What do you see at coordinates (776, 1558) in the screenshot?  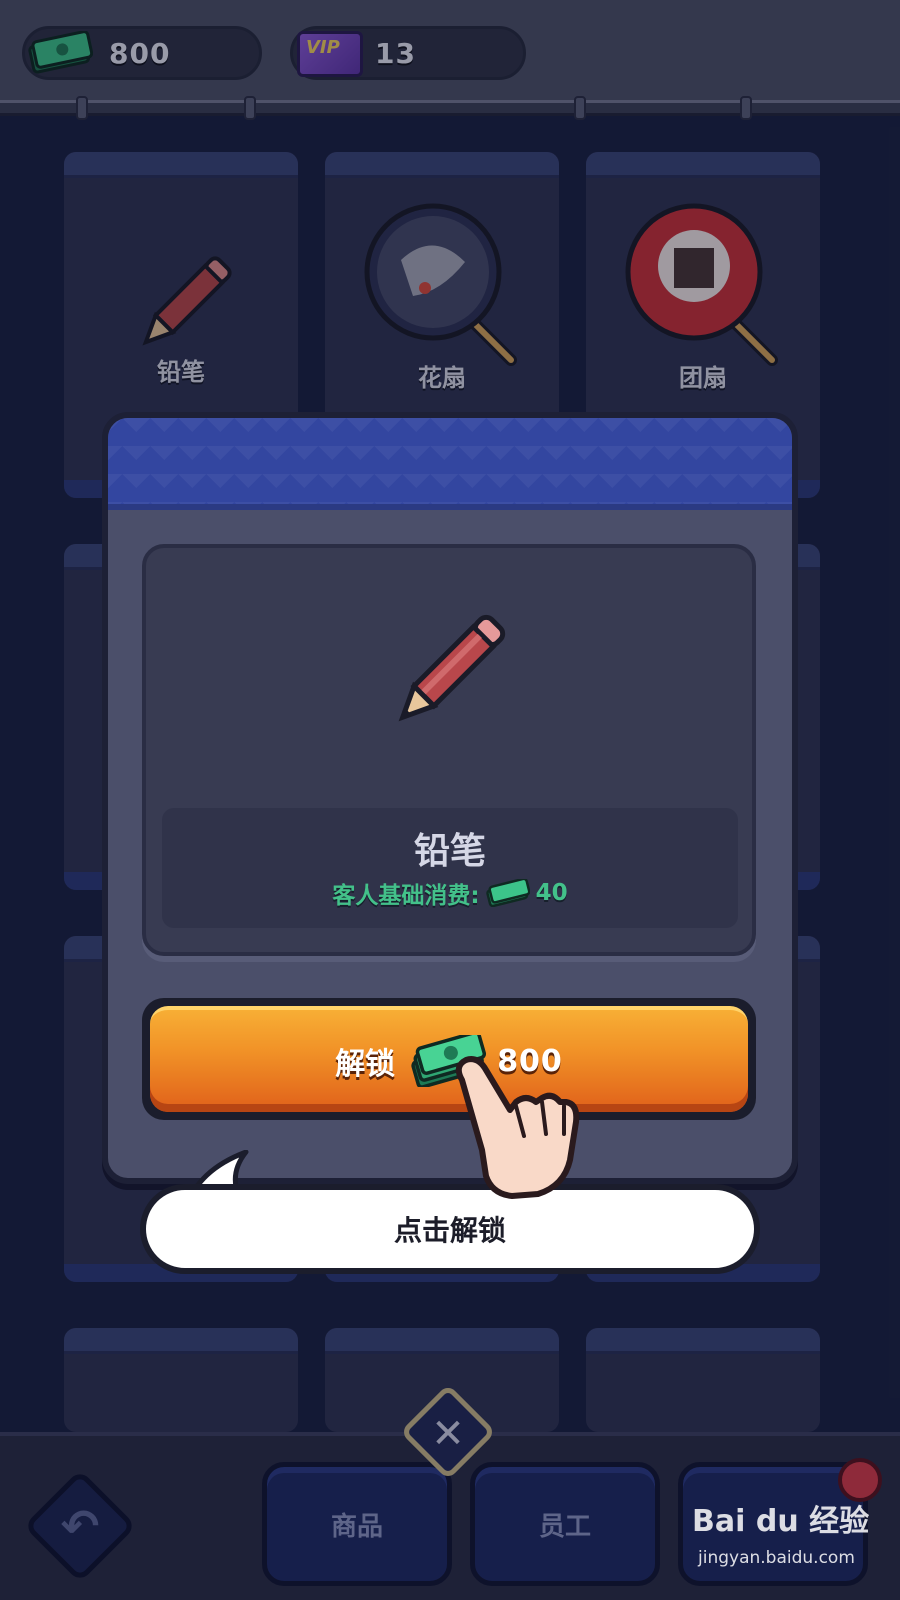 I see `watermark-url: jingyan.baidu.com` at bounding box center [776, 1558].